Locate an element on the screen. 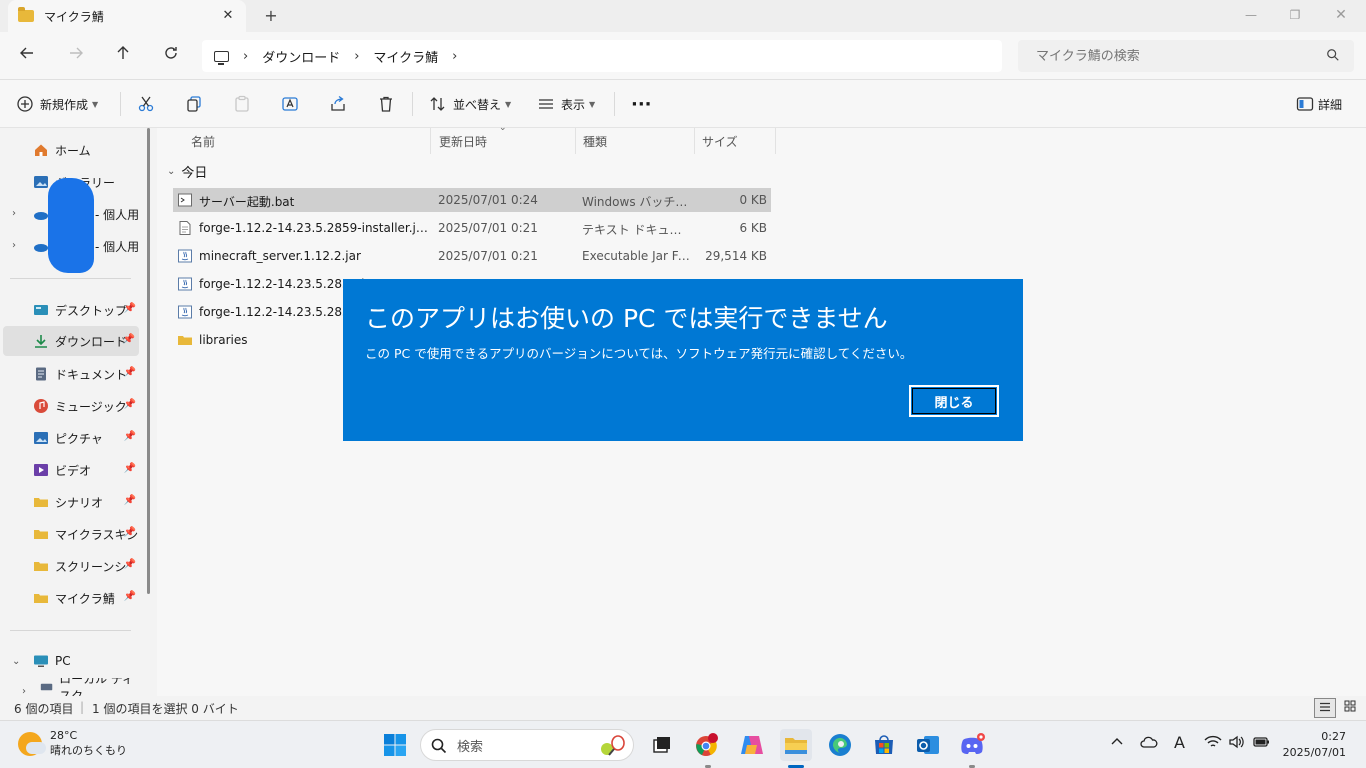 This screenshot has height=768, width=1366. share-icon is located at coordinates (338, 103).